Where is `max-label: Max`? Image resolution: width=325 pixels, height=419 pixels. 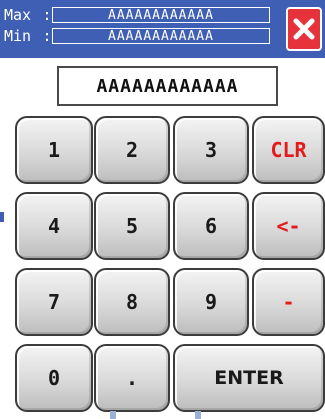 max-label: Max is located at coordinates (18, 15).